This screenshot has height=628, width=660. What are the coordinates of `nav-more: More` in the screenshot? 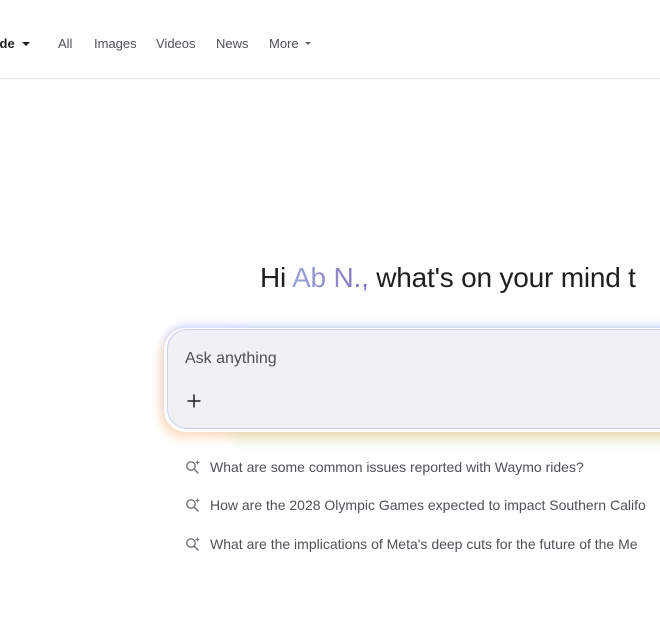 It's located at (290, 44).